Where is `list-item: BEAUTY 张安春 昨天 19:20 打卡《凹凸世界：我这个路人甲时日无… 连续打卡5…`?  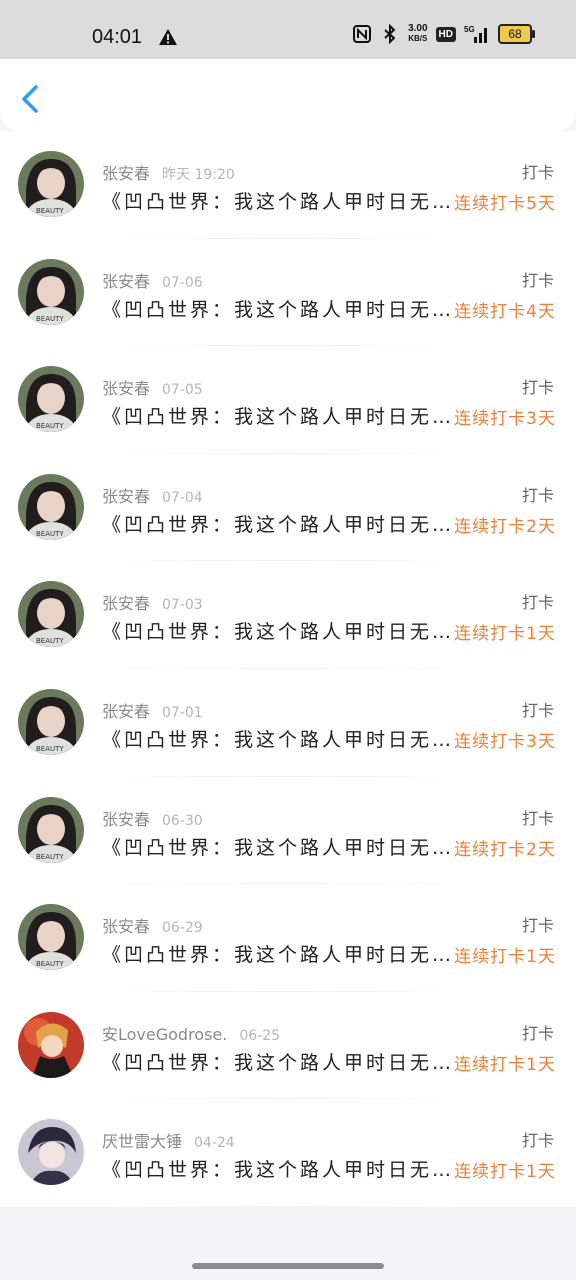 list-item: BEAUTY 张安春 昨天 19:20 打卡《凹凸世界：我这个路人甲时日无… 连续打卡5… is located at coordinates (288, 185).